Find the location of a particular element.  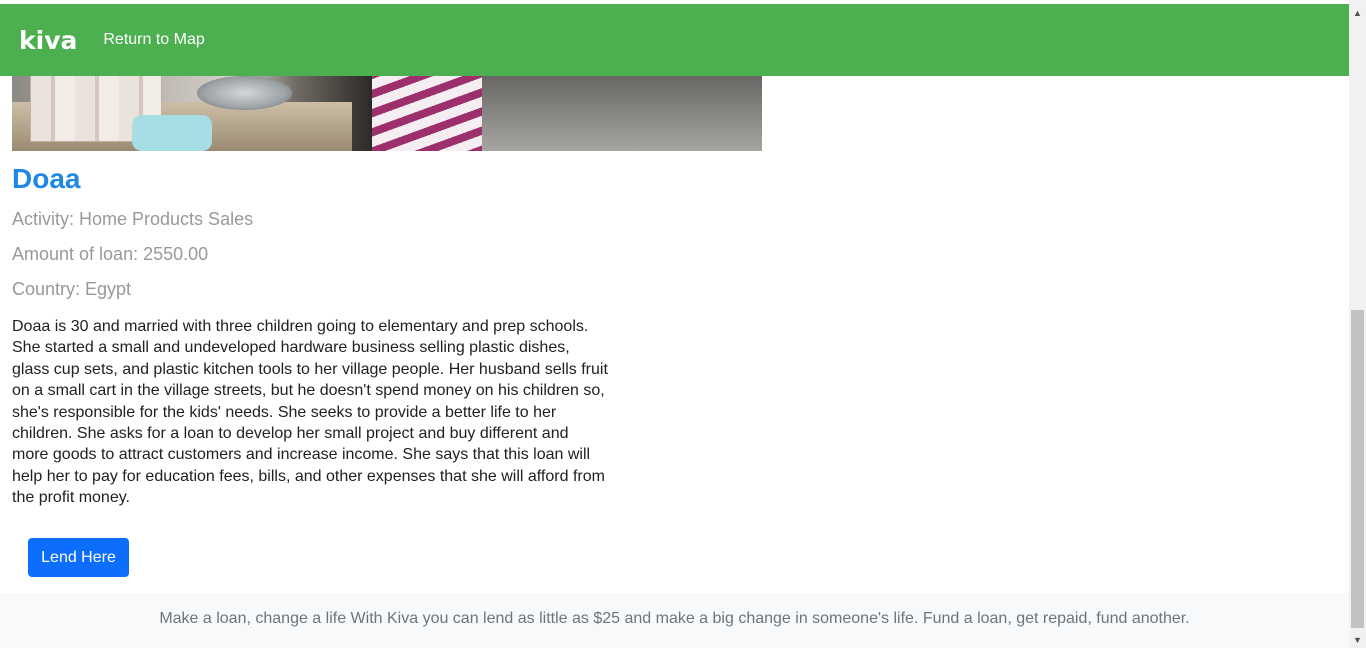

scroll-up-arrow-icon: ▲ is located at coordinates (1357, 12).